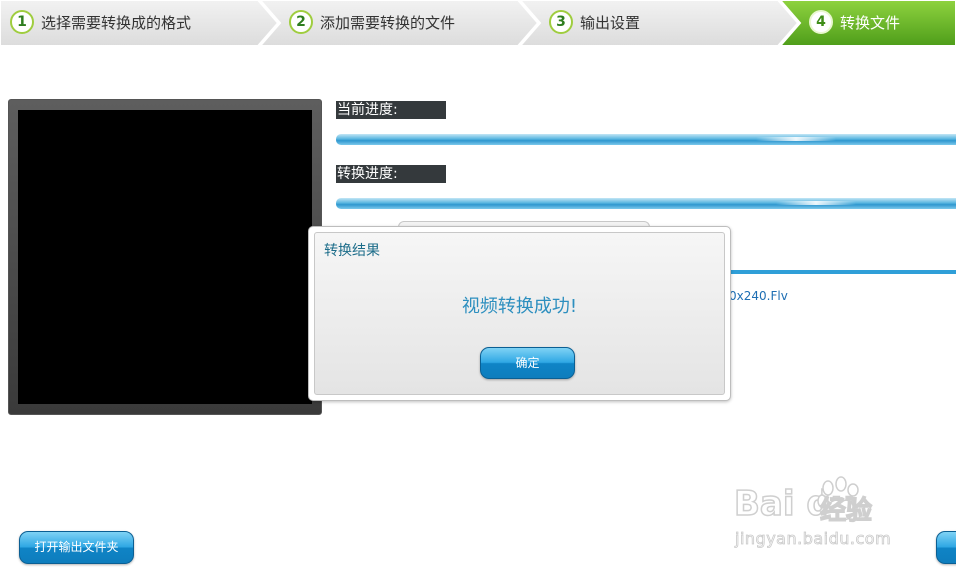  Describe the element at coordinates (870, 23) in the screenshot. I see `step-4-label: 转换文件` at that location.